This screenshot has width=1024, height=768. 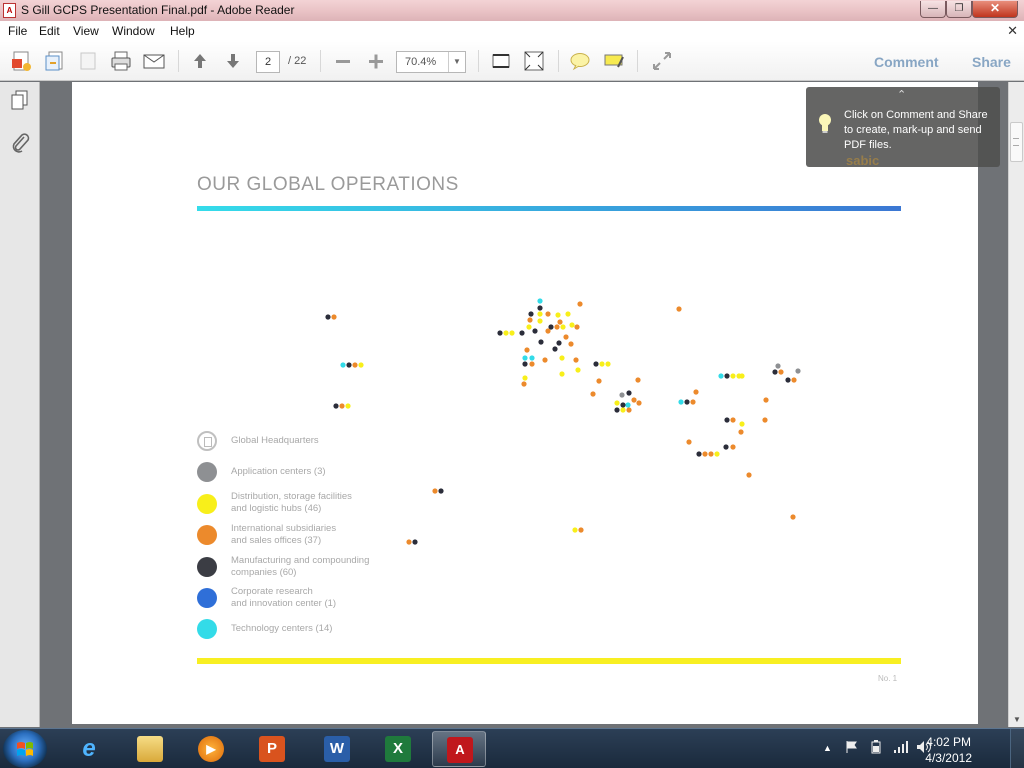 What do you see at coordinates (55, 61) in the screenshot?
I see `combine-files-icon` at bounding box center [55, 61].